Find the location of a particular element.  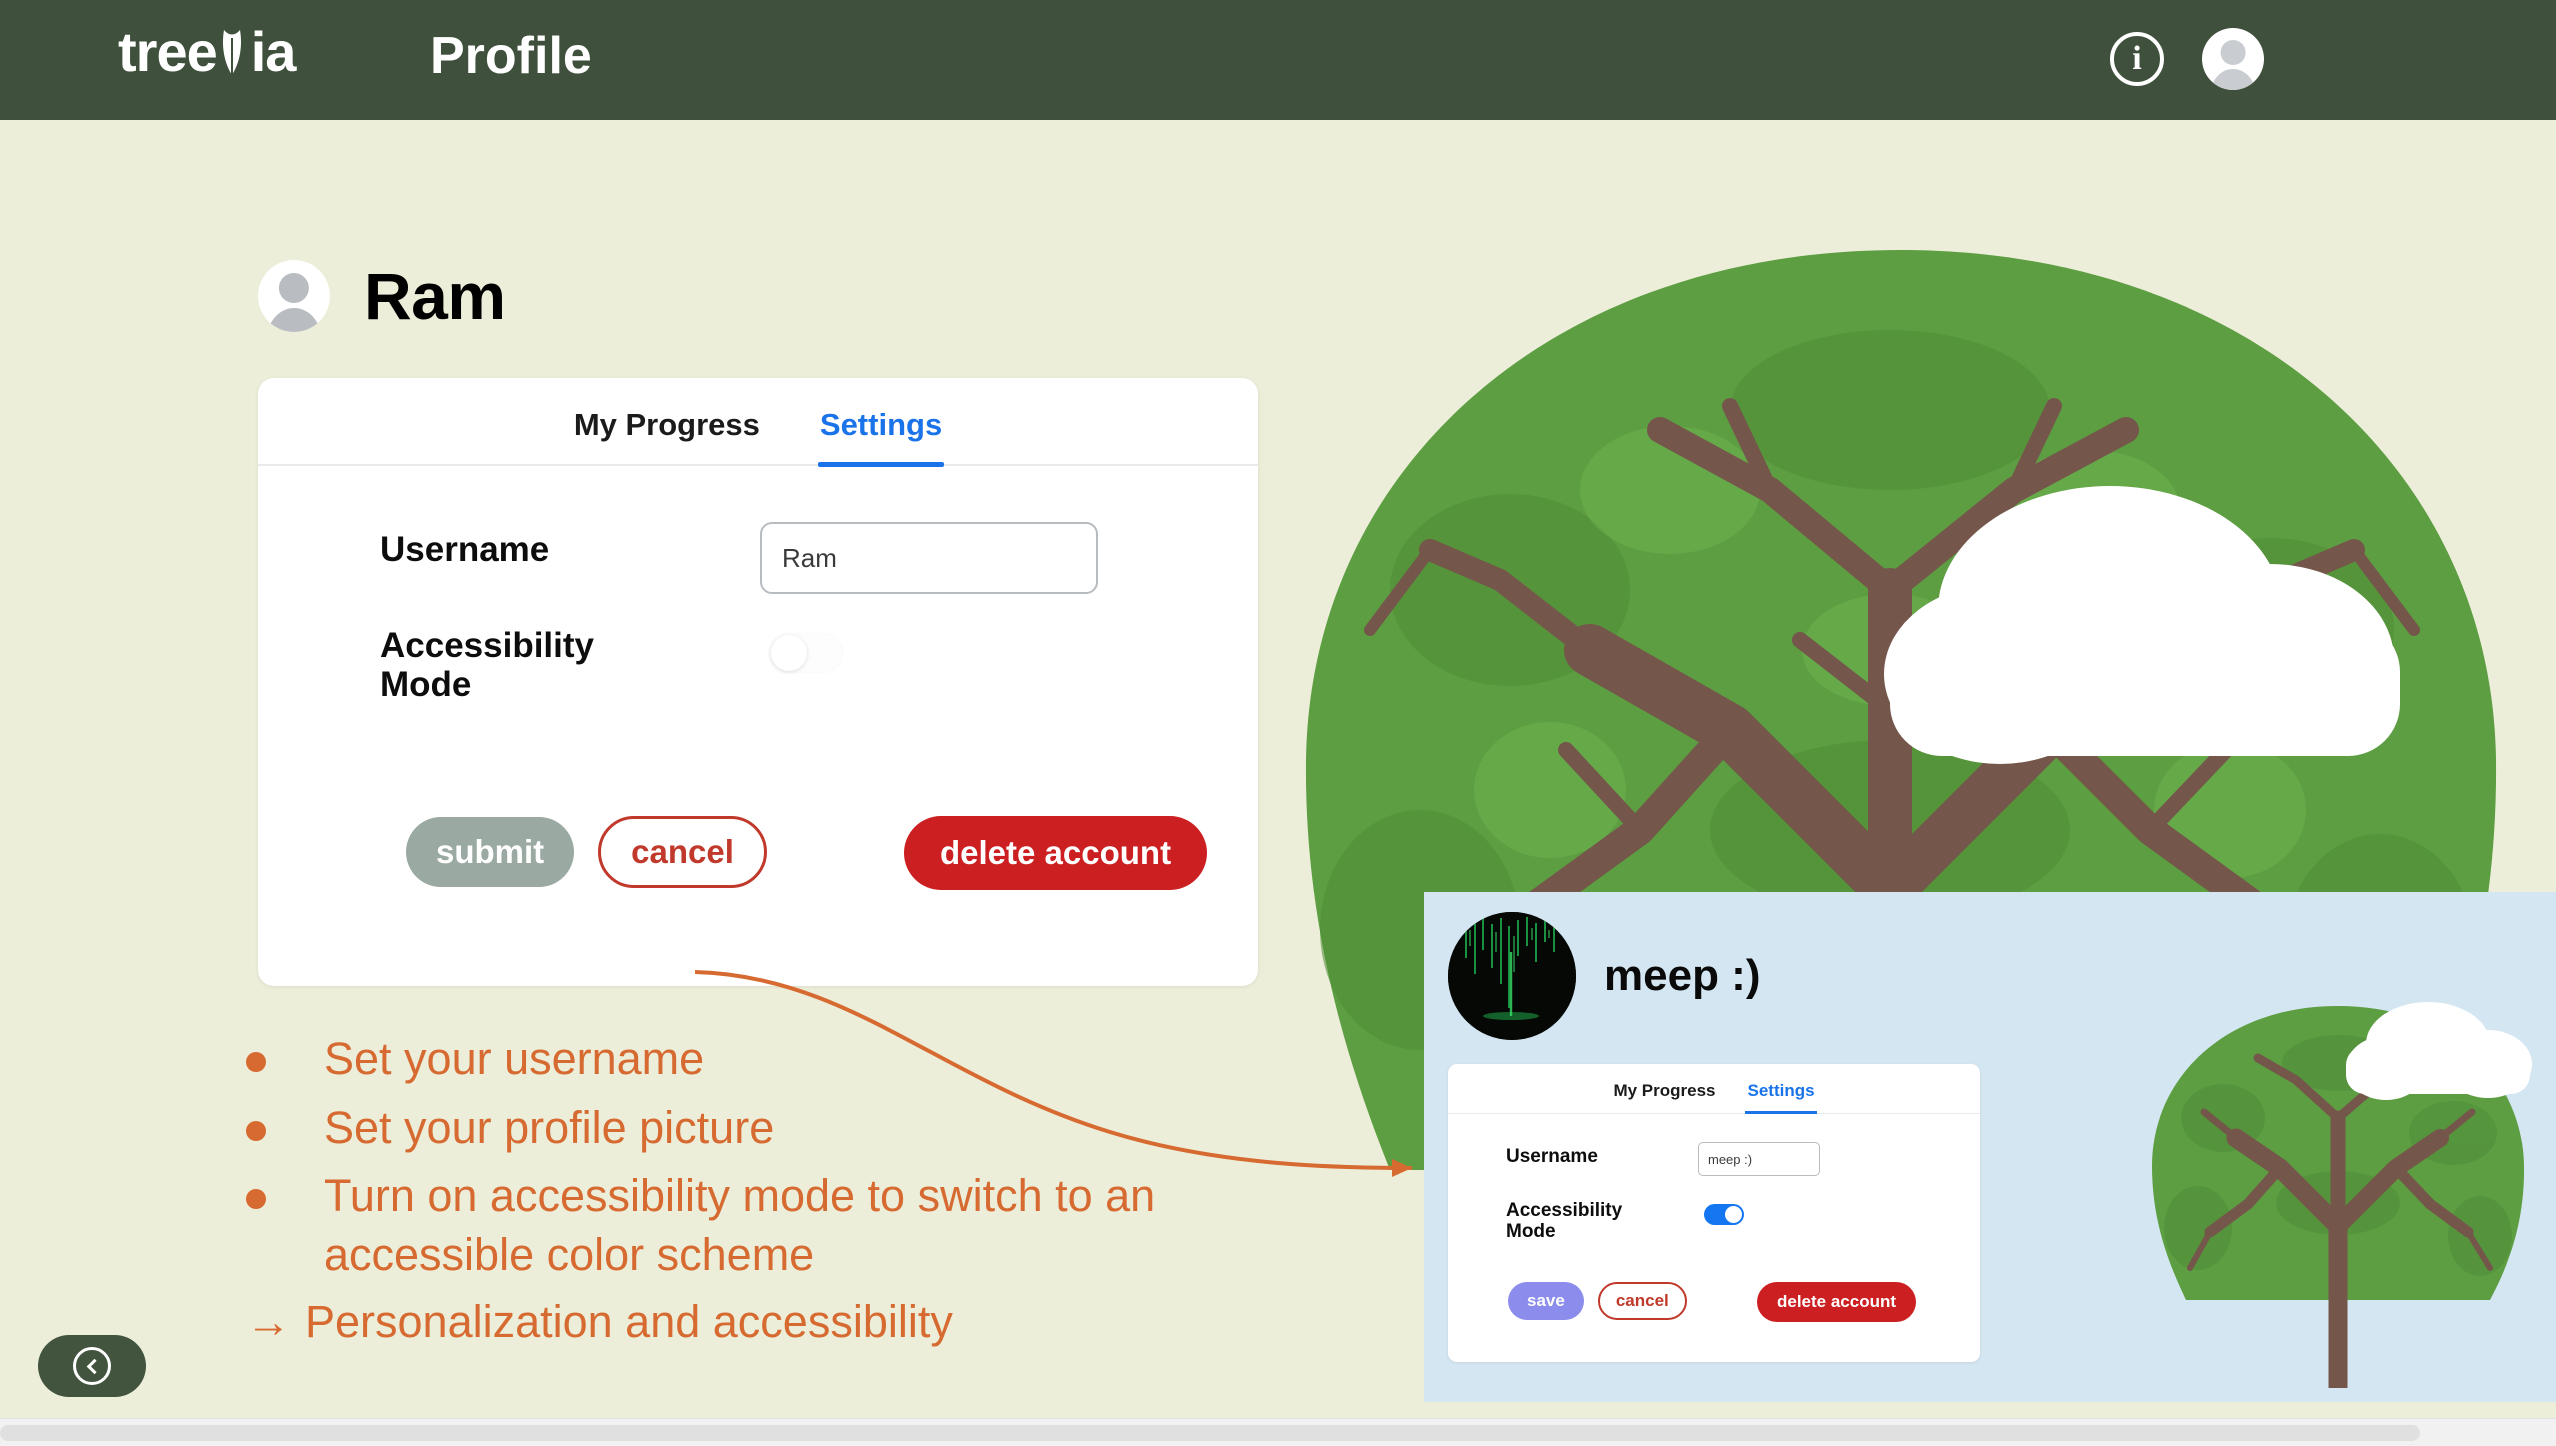

tab-settings: Settings is located at coordinates (881, 430).